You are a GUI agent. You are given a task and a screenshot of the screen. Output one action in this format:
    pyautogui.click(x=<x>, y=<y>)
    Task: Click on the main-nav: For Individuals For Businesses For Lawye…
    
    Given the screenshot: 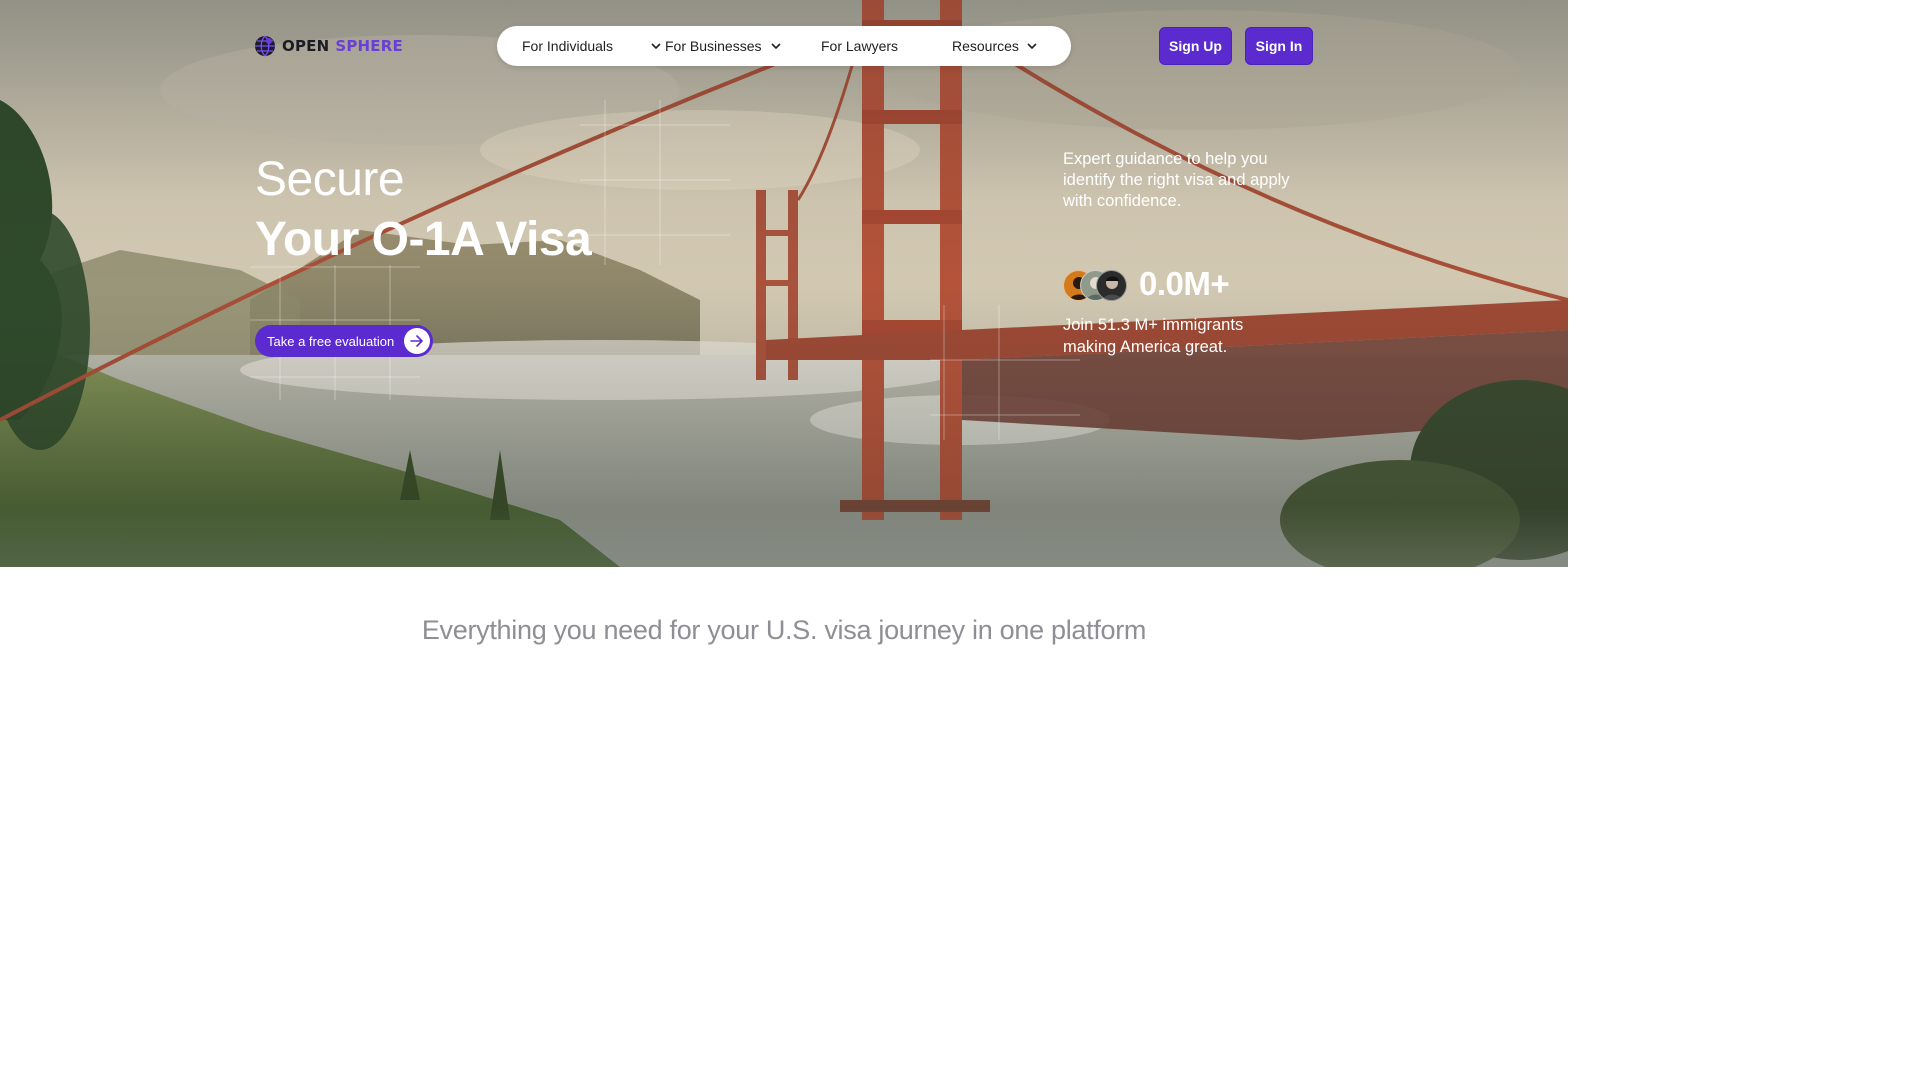 What is the action you would take?
    pyautogui.click(x=784, y=46)
    